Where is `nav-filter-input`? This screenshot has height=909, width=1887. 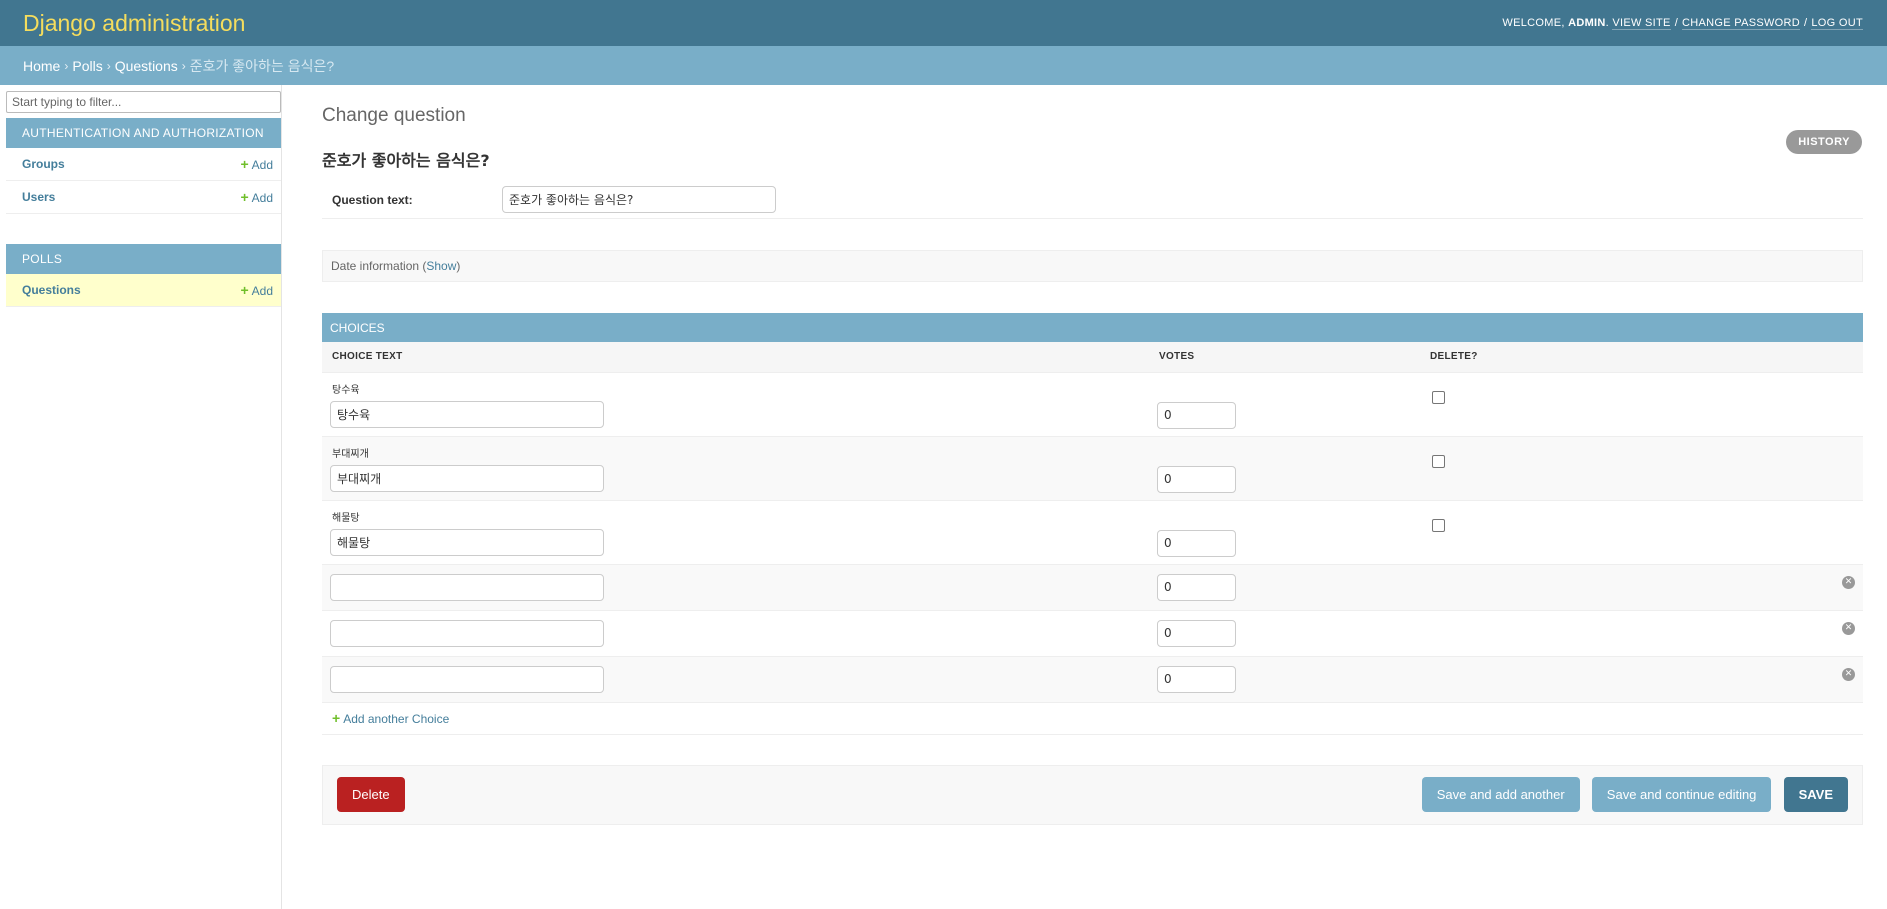
nav-filter-input is located at coordinates (143, 102).